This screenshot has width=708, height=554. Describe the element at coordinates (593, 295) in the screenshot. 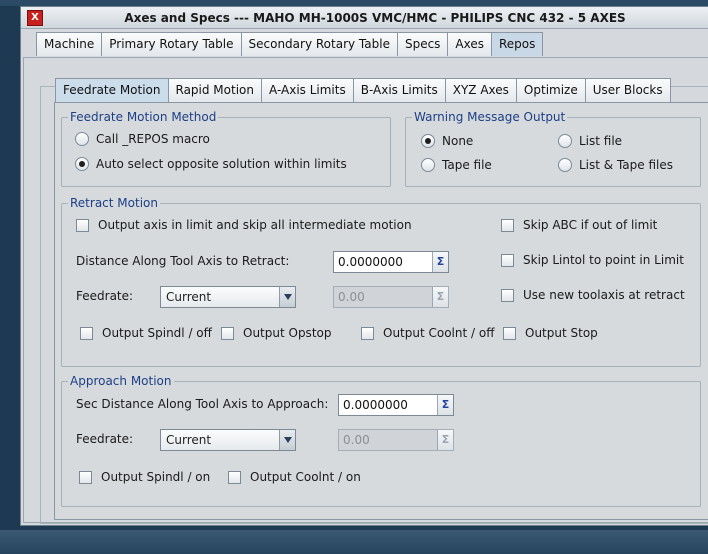

I see `check-new-toolaxis: Use new toolaxis at retract` at that location.